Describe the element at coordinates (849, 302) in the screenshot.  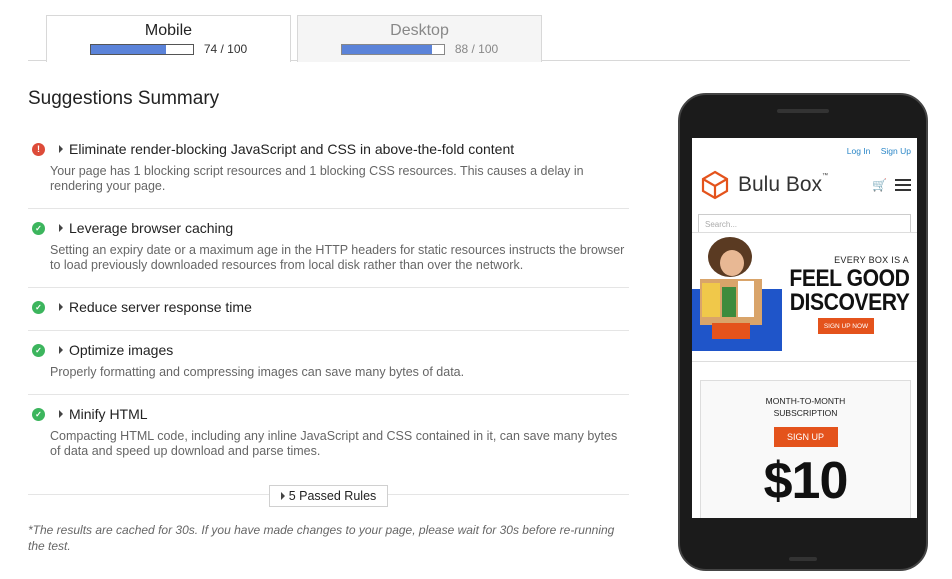
I see `hero-line-3: DISCOVERY` at that location.